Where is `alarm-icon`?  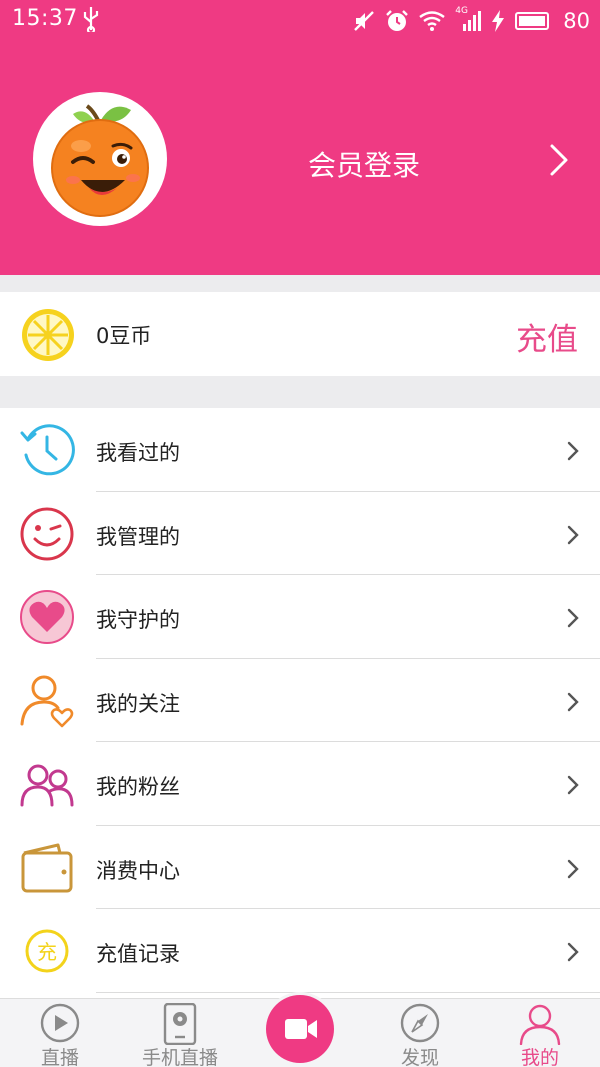
alarm-icon is located at coordinates (397, 21).